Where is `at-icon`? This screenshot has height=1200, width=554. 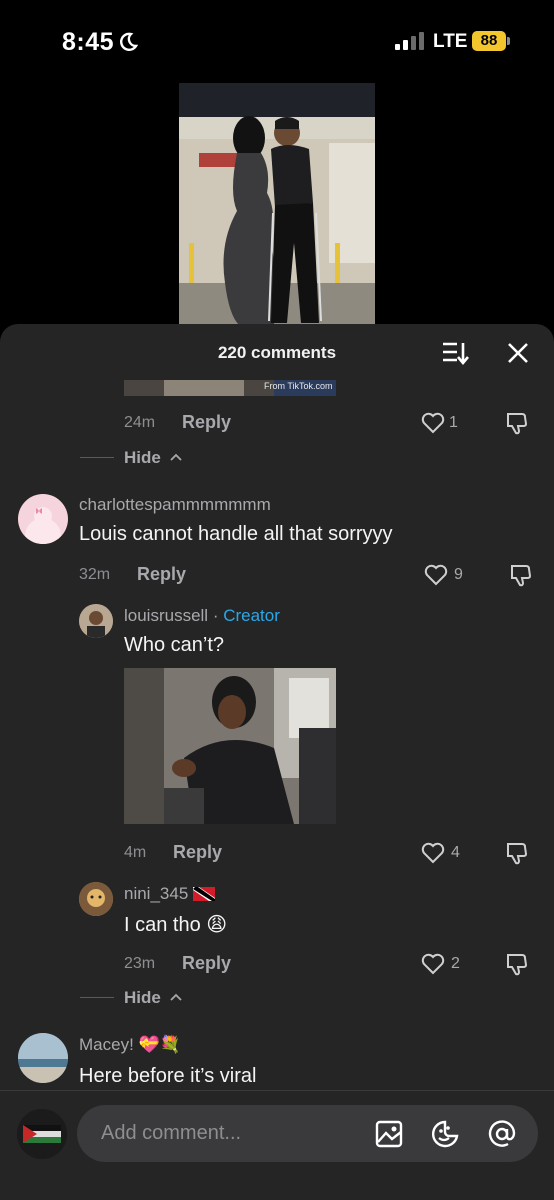
at-icon is located at coordinates (502, 1134).